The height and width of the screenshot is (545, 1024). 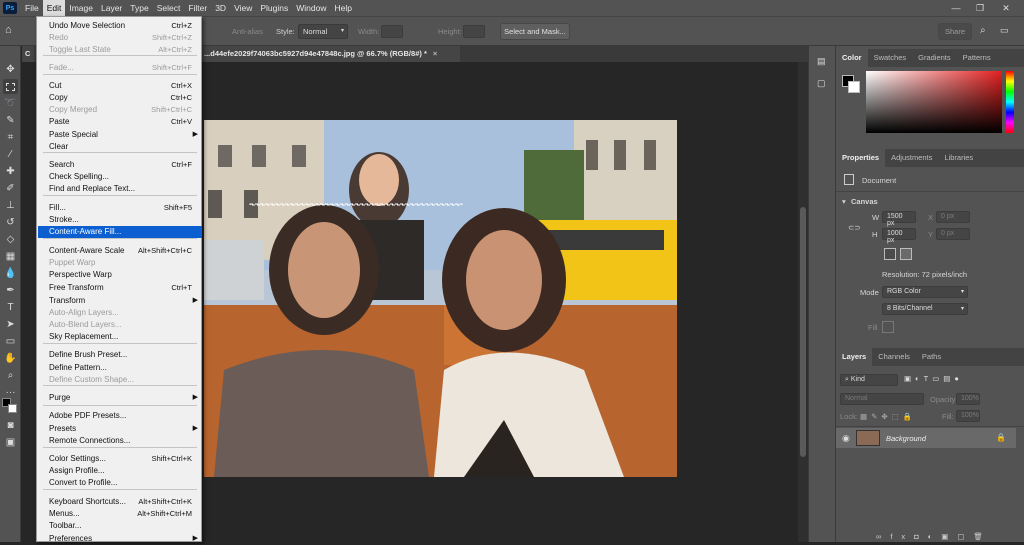 What do you see at coordinates (311, 8) in the screenshot?
I see `menu-window: Window` at bounding box center [311, 8].